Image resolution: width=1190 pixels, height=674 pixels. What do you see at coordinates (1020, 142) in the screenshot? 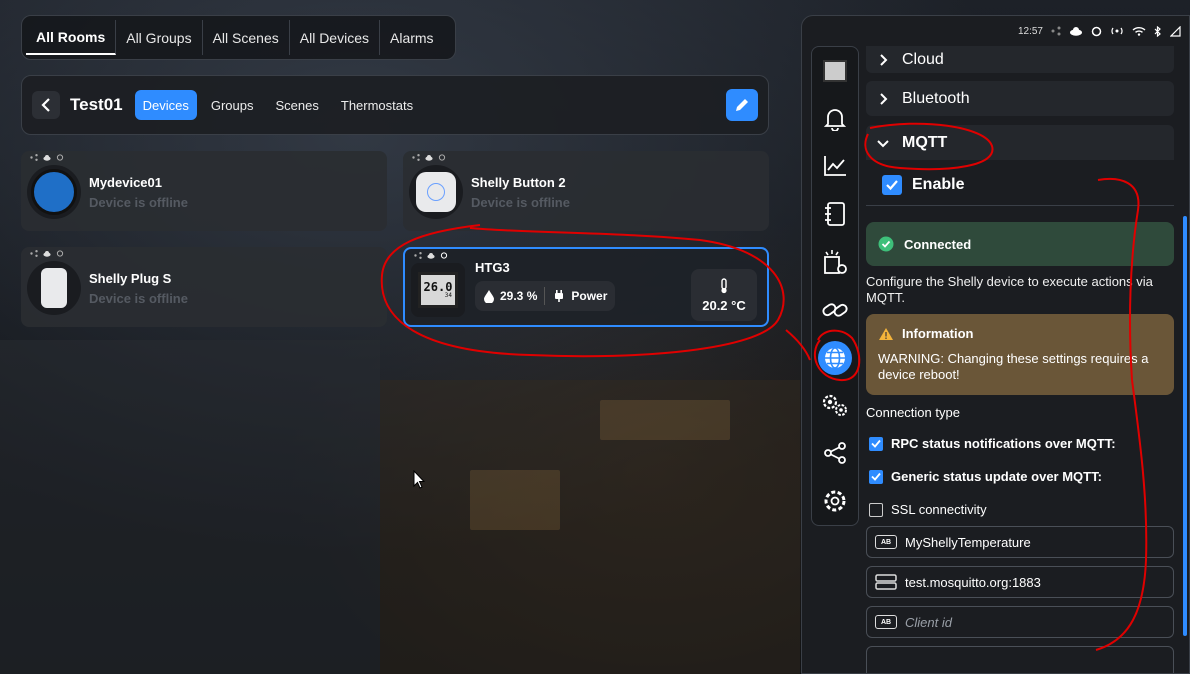
I see `accordion-mqtt: MQTT` at bounding box center [1020, 142].